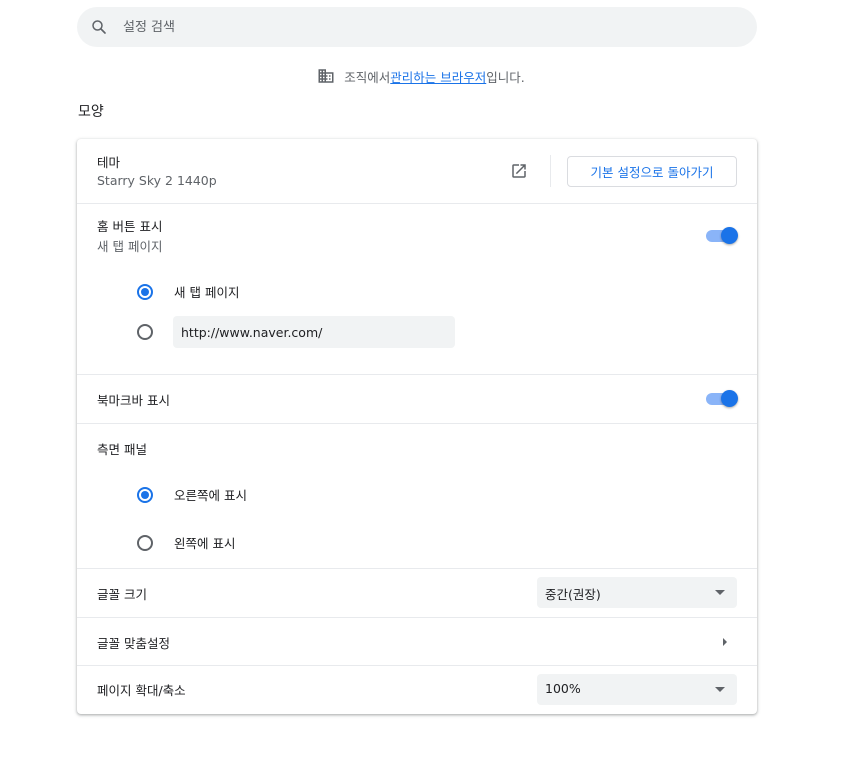  What do you see at coordinates (423, 27) in the screenshot?
I see `search-input` at bounding box center [423, 27].